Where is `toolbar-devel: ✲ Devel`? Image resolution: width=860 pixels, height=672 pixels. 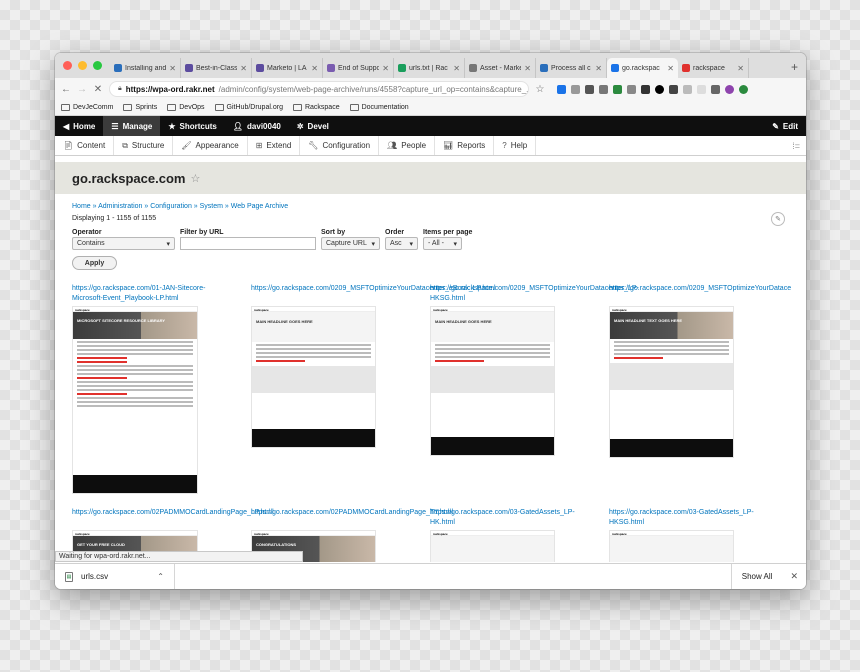 toolbar-devel: ✲ Devel is located at coordinates (313, 126).